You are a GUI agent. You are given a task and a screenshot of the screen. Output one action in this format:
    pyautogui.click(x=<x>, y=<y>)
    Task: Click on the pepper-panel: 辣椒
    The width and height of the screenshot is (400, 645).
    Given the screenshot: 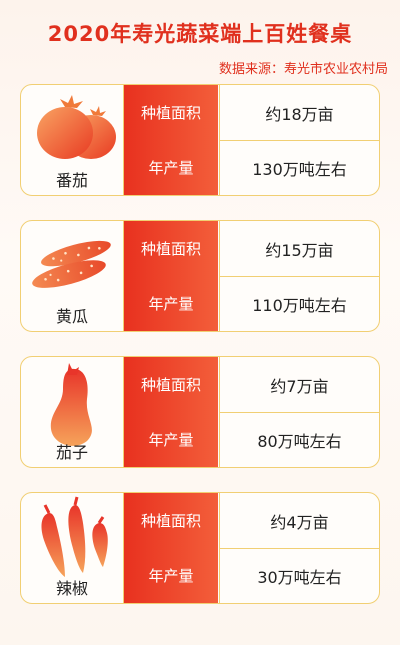 What is the action you would take?
    pyautogui.click(x=72, y=548)
    